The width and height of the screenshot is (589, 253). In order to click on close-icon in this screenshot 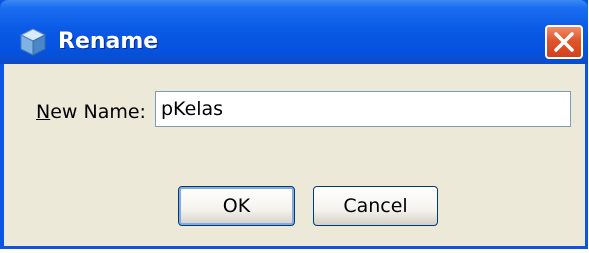, I will do `click(564, 42)`.